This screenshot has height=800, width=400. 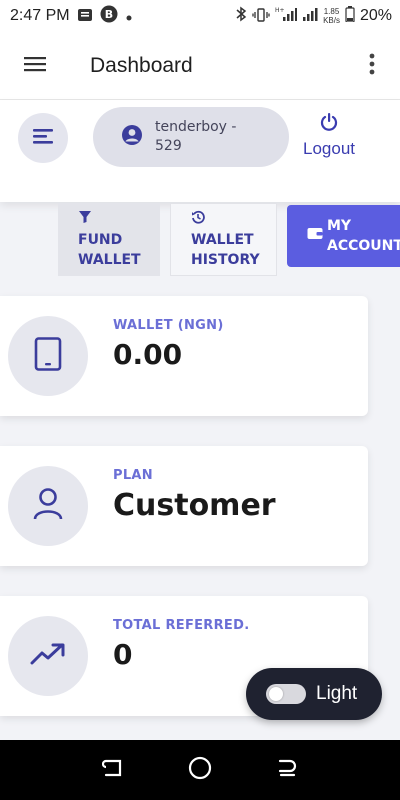 What do you see at coordinates (337, 693) in the screenshot?
I see `theme-label: Light` at bounding box center [337, 693].